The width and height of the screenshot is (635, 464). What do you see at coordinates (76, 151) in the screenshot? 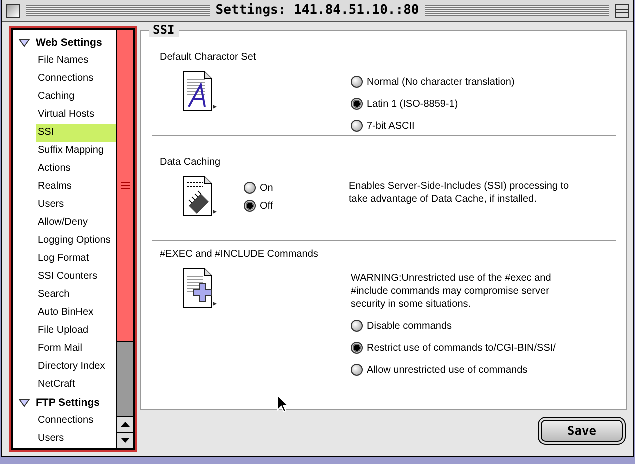
I see `sidebar-item: Suffix Mapping` at bounding box center [76, 151].